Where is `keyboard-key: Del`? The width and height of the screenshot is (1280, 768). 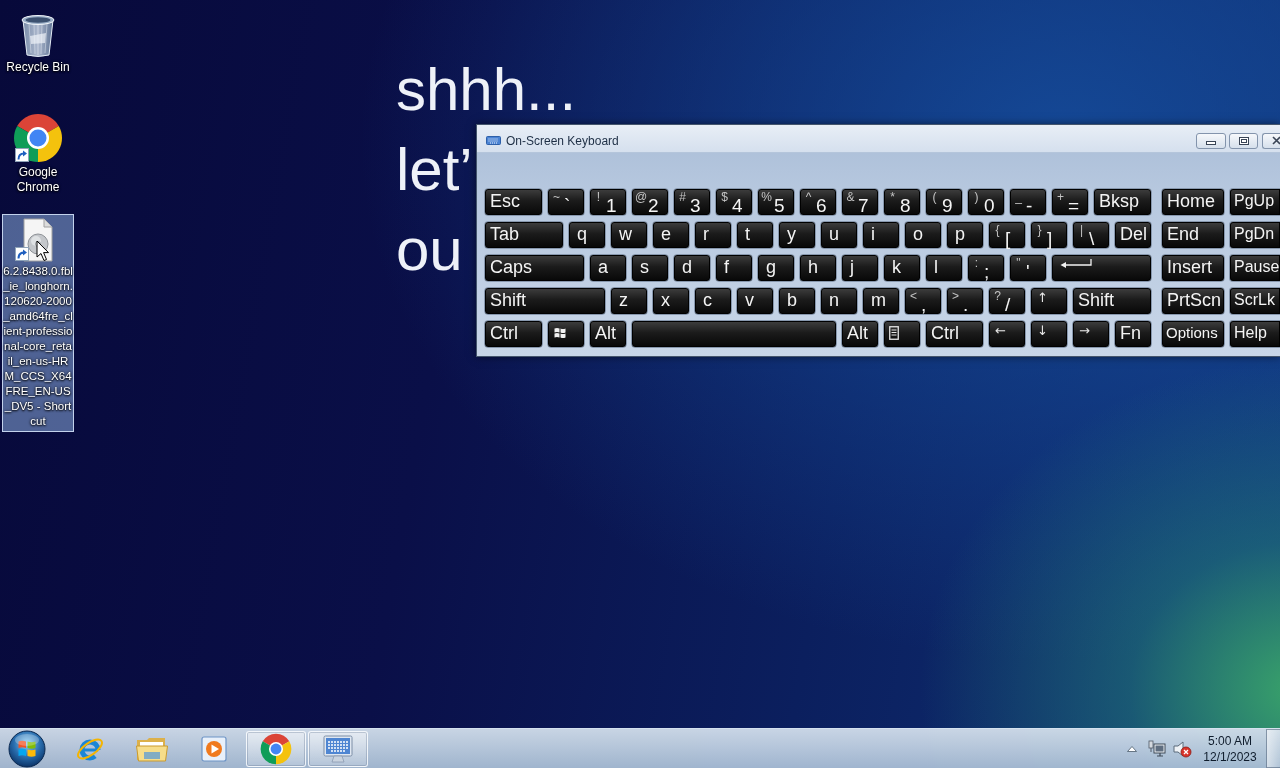 keyboard-key: Del is located at coordinates (1133, 235).